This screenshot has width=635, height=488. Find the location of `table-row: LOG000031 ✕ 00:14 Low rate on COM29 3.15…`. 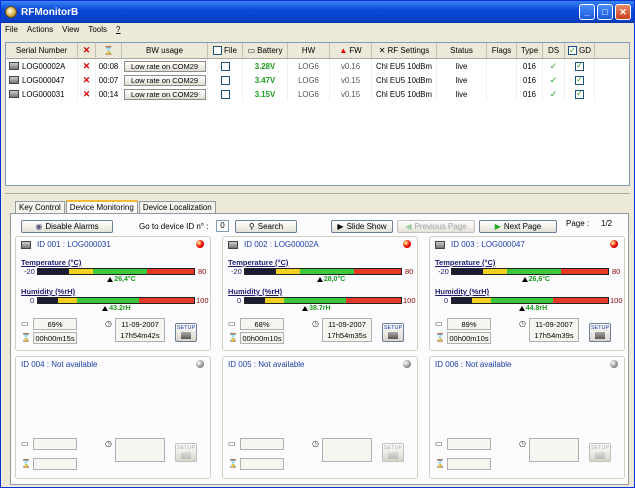

table-row: LOG000031 ✕ 00:14 Low rate on COM29 3.15… is located at coordinates (317, 94).